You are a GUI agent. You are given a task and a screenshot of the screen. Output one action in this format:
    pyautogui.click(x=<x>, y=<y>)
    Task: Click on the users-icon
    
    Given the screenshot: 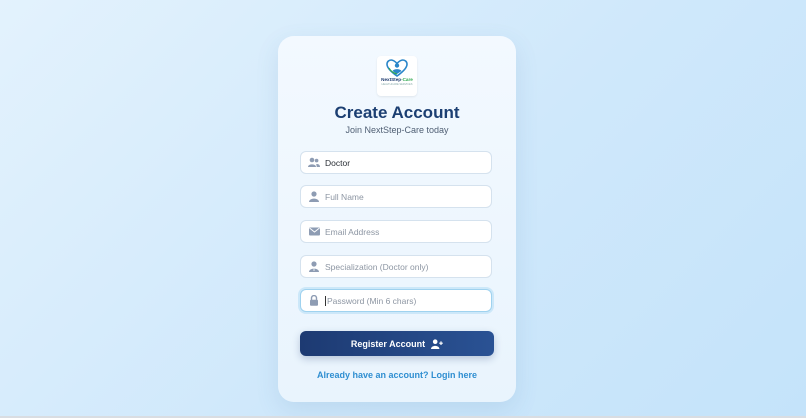 What is the action you would take?
    pyautogui.click(x=314, y=163)
    